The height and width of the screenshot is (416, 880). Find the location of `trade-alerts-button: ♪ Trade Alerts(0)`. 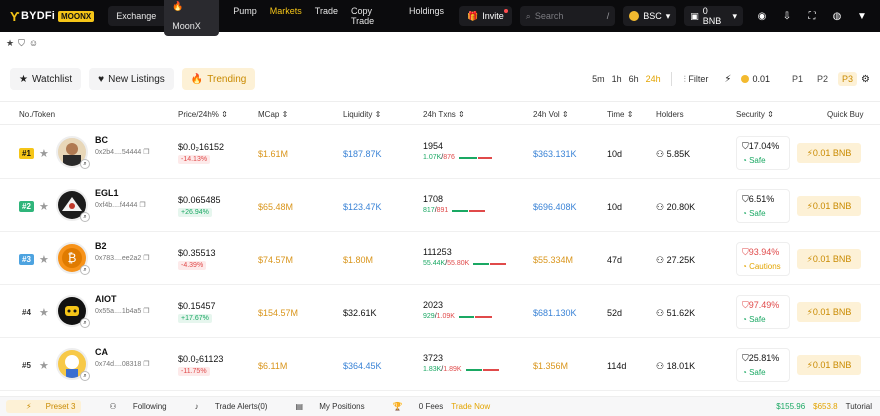

trade-alerts-button: ♪ Trade Alerts(0) is located at coordinates (224, 406).